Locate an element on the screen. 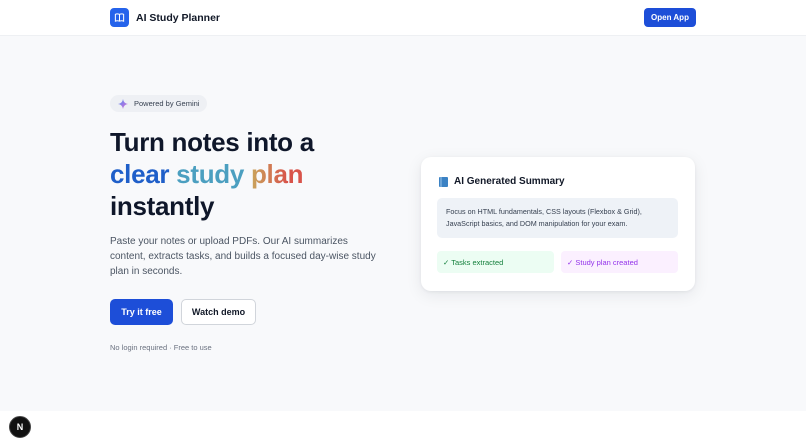 This screenshot has width=806, height=447. study-plan-created-pill: ✓ Study plan created is located at coordinates (619, 262).